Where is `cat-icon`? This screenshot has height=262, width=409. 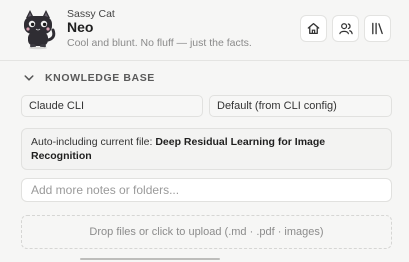 cat-icon is located at coordinates (40, 30).